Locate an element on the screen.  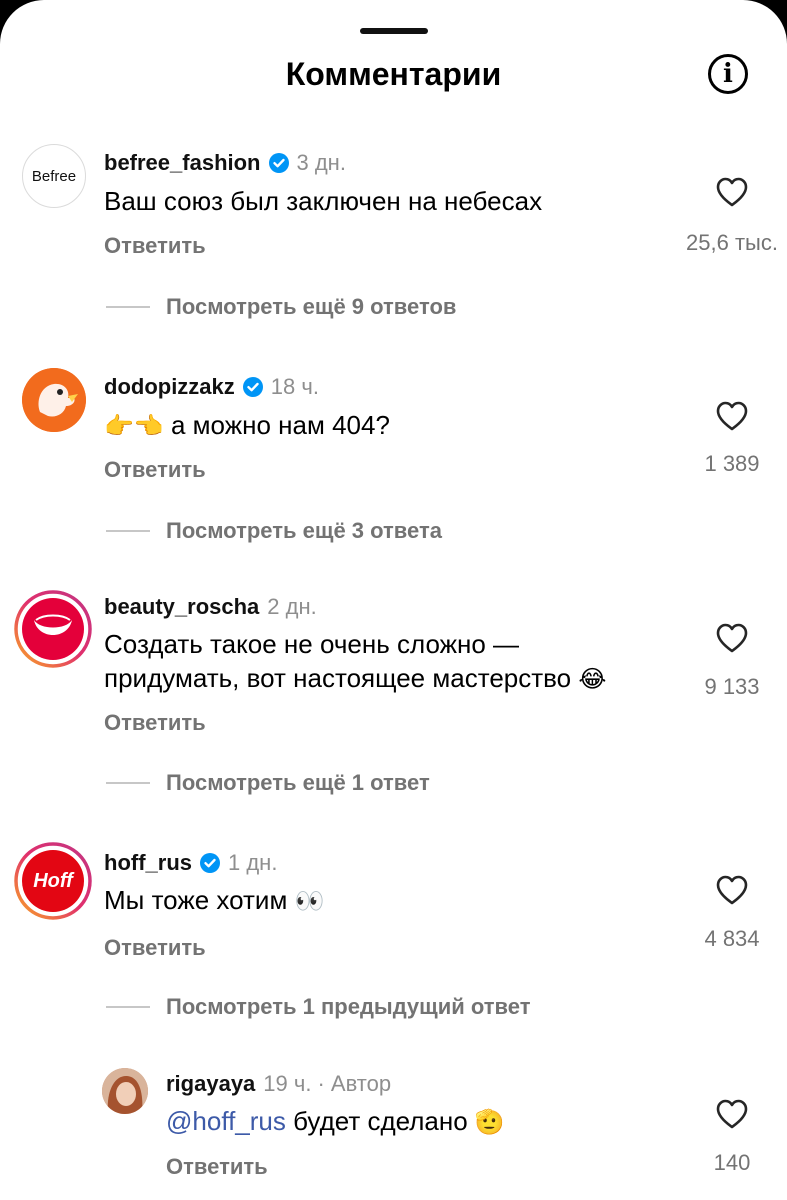
reply-text: @hoff_rus будет сделано 🫡 is located at coordinates (335, 1122).